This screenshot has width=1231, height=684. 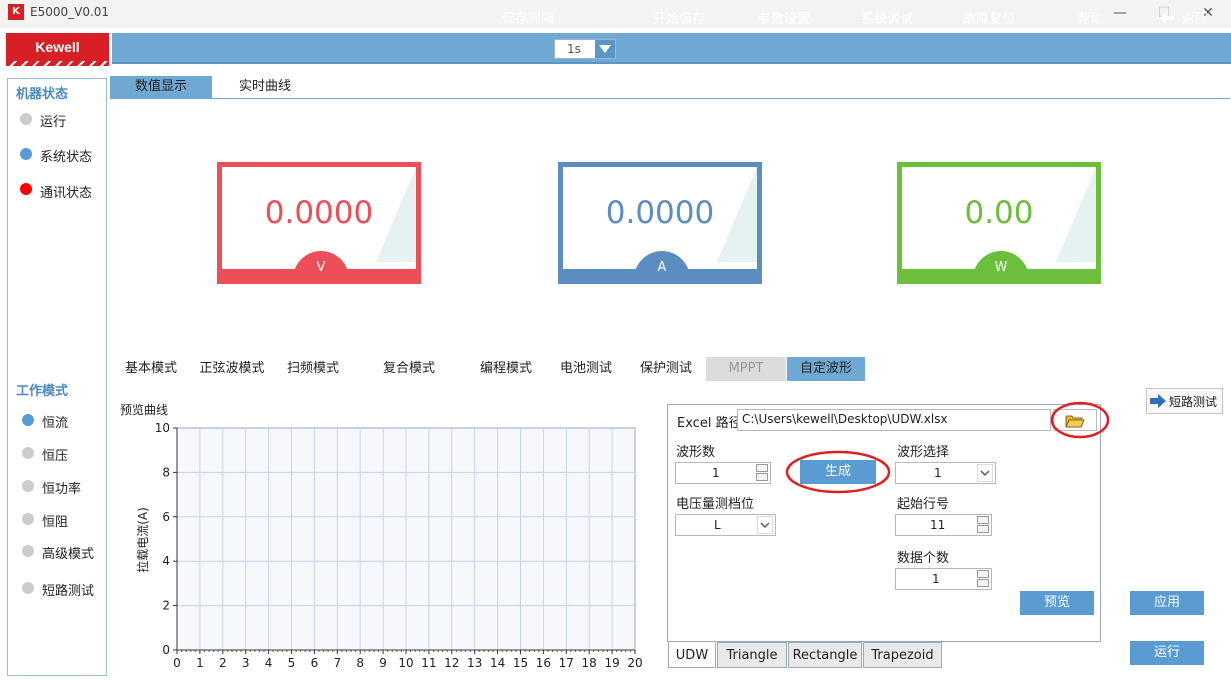 I want to click on data-count-label: 数据个数, so click(x=923, y=558).